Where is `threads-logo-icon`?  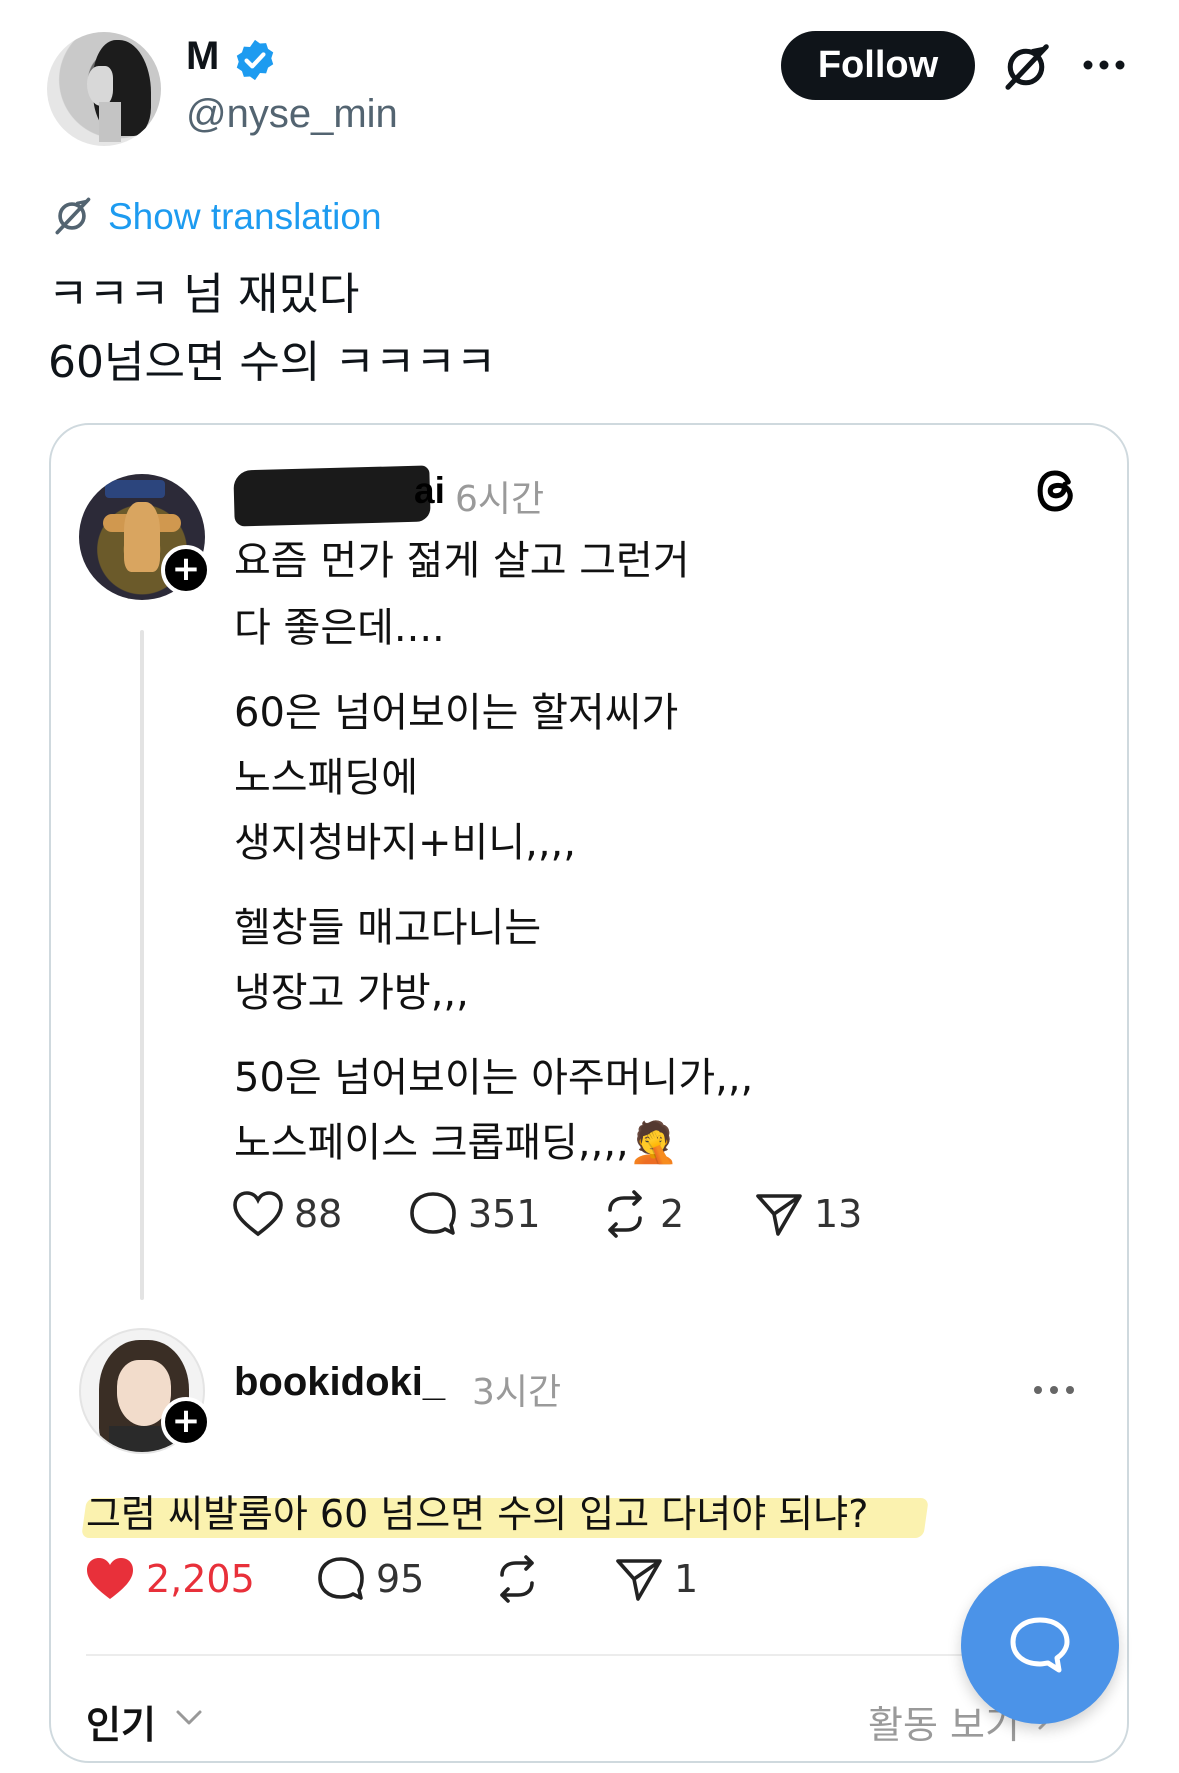 threads-logo-icon is located at coordinates (1055, 491).